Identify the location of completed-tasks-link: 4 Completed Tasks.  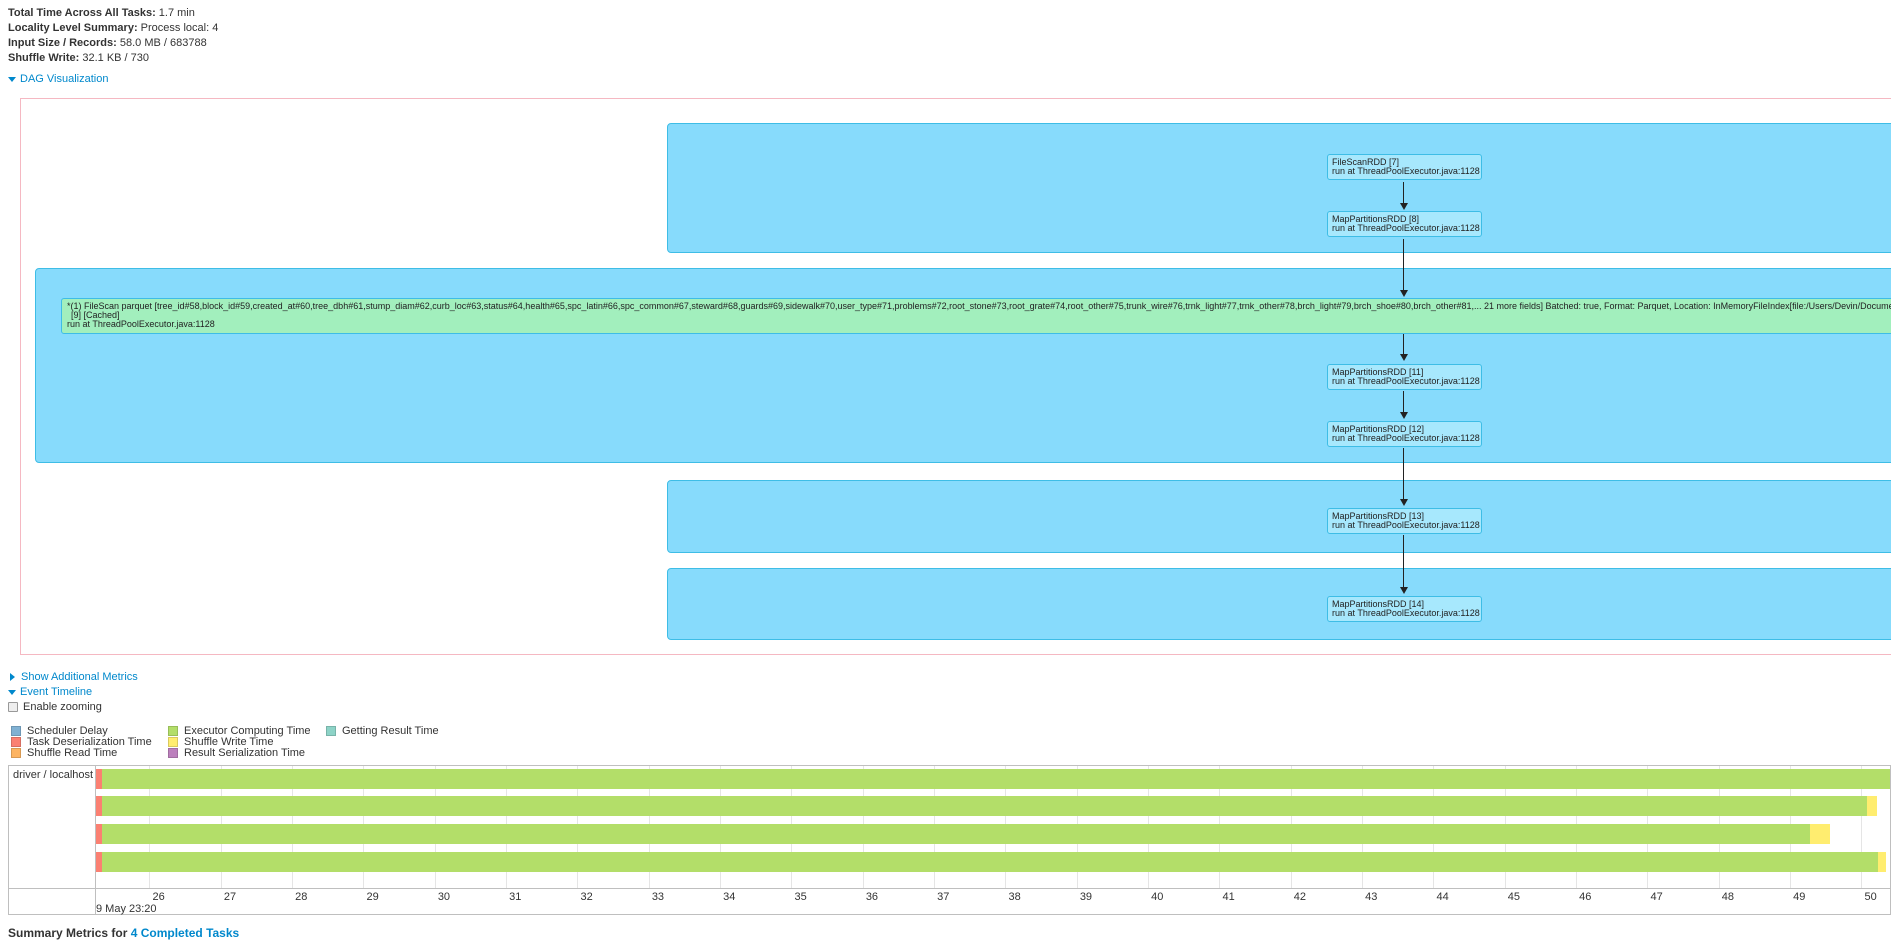
(185, 933).